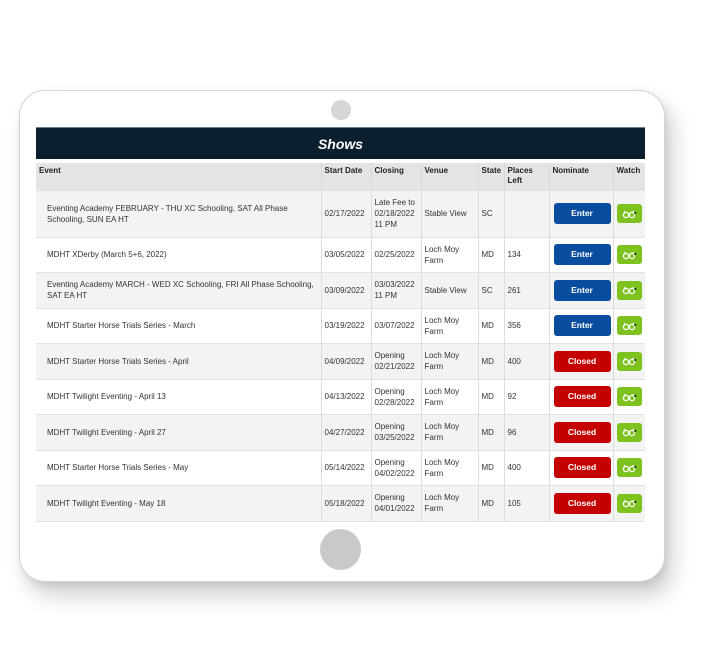 The height and width of the screenshot is (657, 711). I want to click on column-header-state: State, so click(491, 177).